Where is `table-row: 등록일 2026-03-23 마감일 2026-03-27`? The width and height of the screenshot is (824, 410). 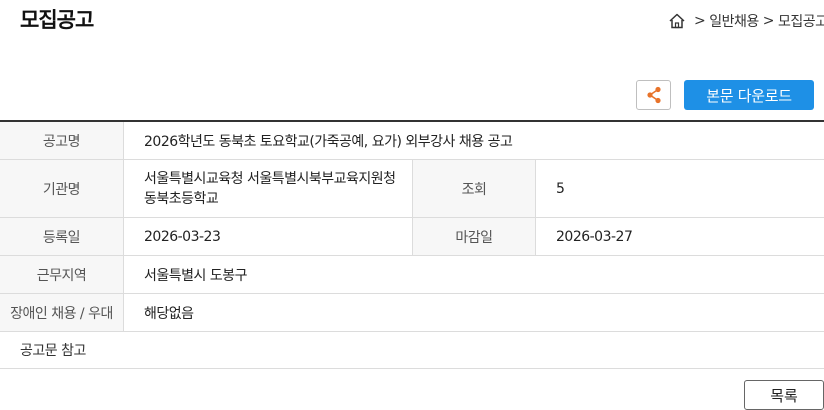
table-row: 등록일 2026-03-23 마감일 2026-03-27 is located at coordinates (412, 237).